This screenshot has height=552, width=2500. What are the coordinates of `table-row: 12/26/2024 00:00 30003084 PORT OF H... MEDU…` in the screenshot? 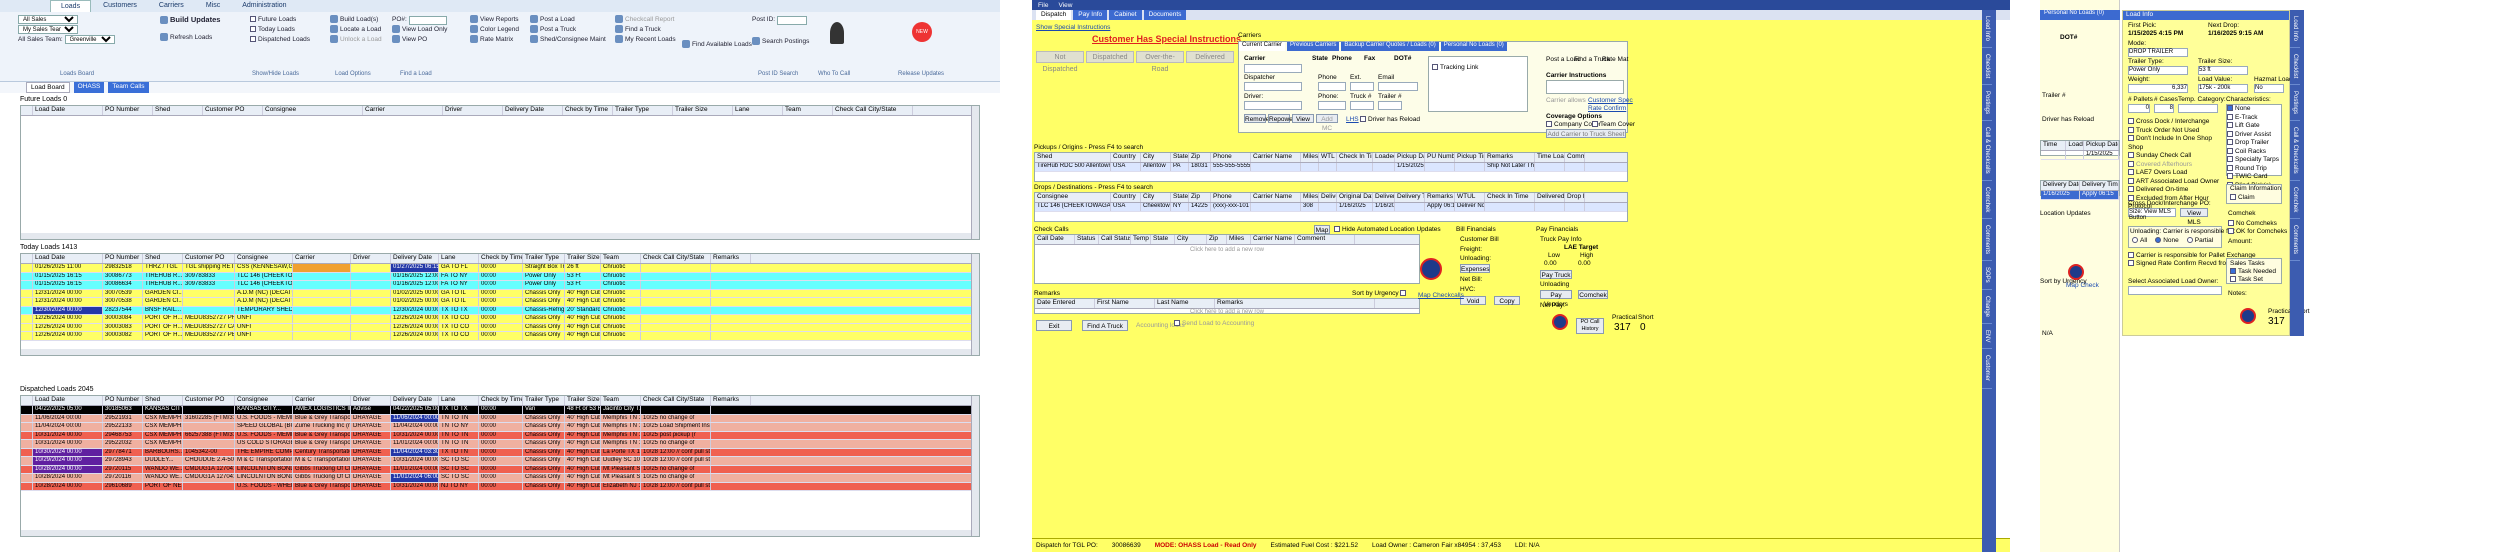 It's located at (500, 319).